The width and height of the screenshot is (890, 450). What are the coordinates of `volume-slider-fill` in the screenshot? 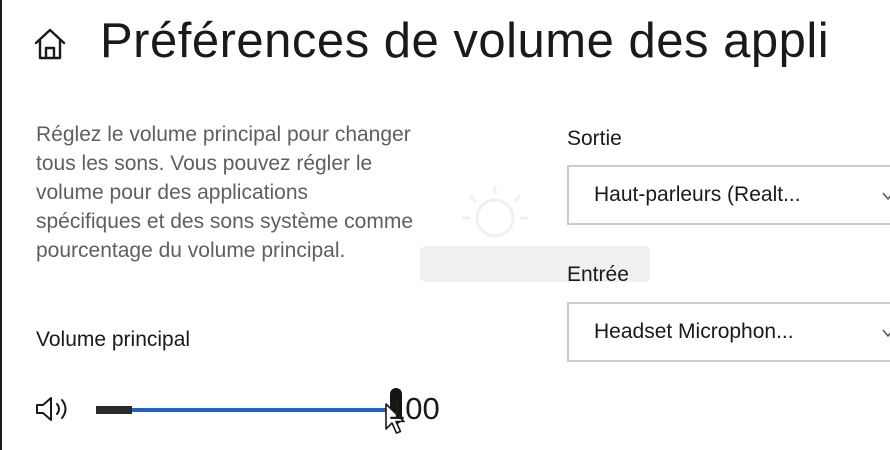 It's located at (246, 410).